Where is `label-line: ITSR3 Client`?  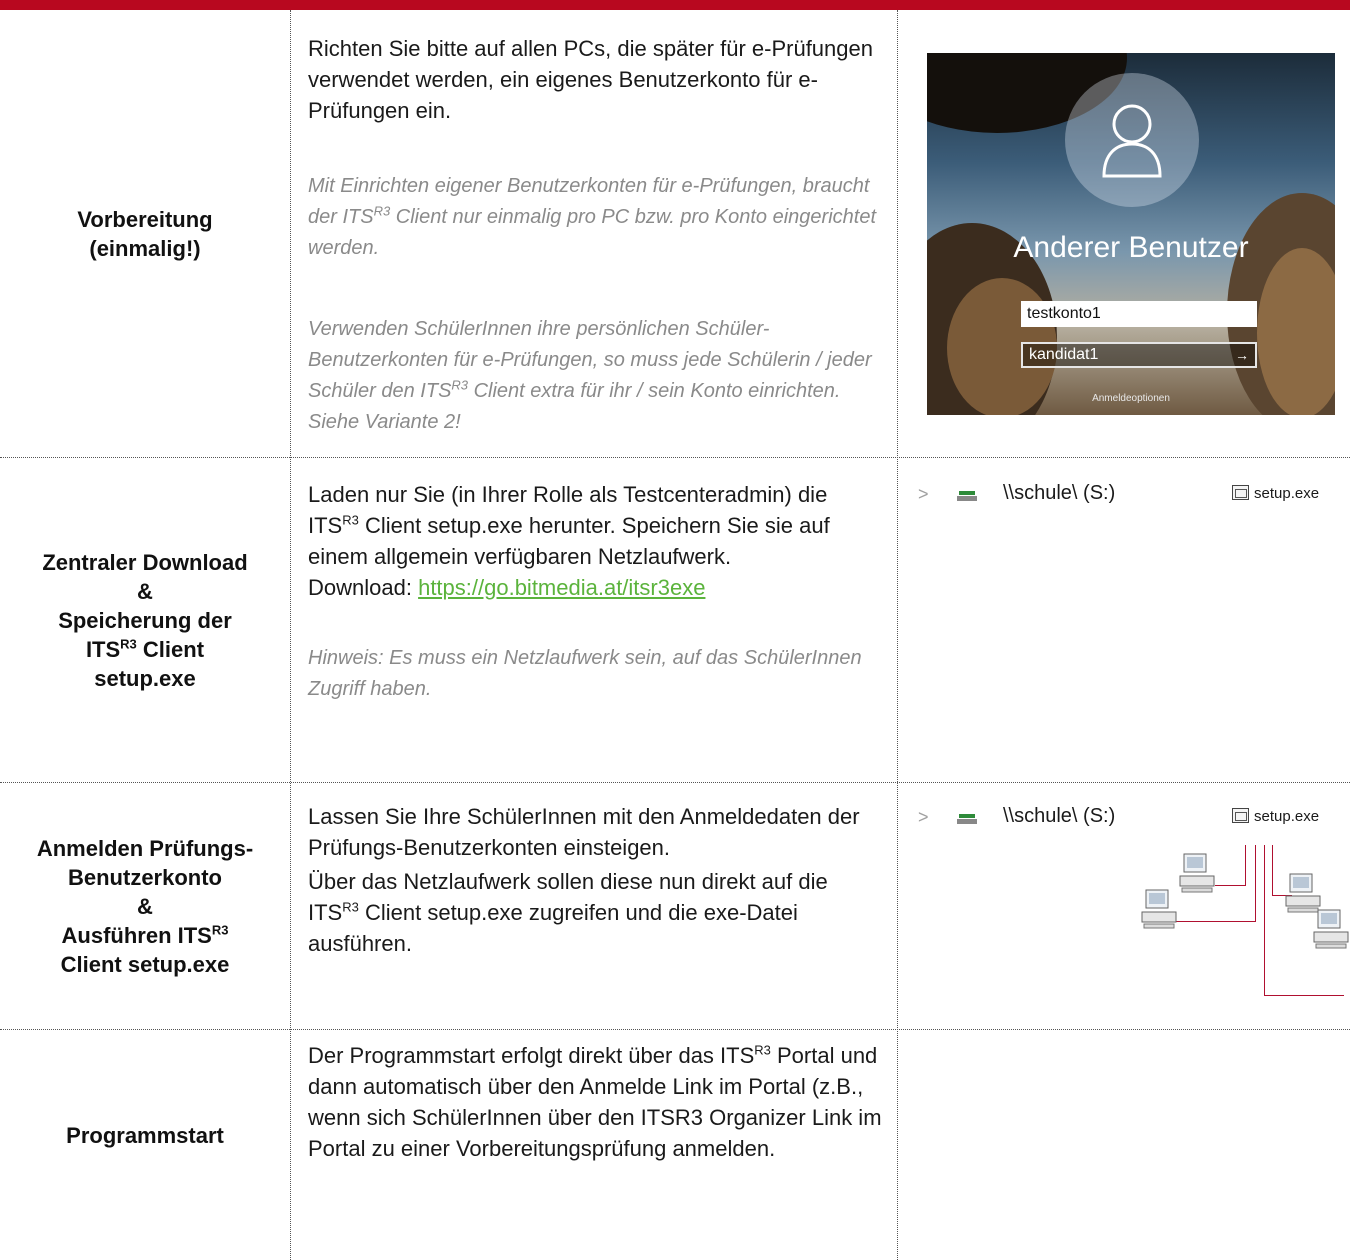 label-line: ITSR3 Client is located at coordinates (145, 649).